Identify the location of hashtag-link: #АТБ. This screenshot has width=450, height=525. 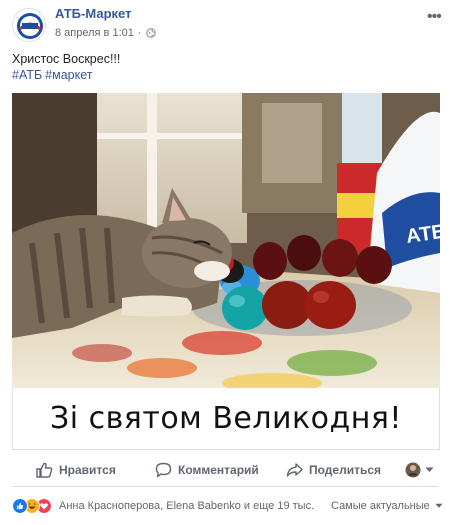
(27, 75).